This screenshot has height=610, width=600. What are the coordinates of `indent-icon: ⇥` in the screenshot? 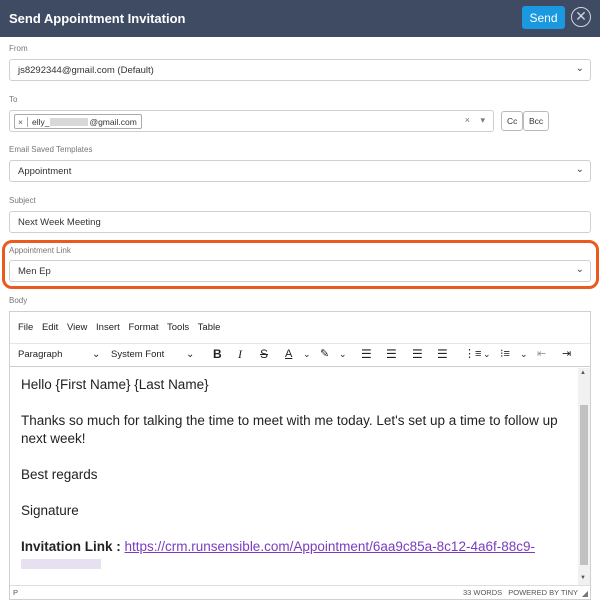 It's located at (566, 353).